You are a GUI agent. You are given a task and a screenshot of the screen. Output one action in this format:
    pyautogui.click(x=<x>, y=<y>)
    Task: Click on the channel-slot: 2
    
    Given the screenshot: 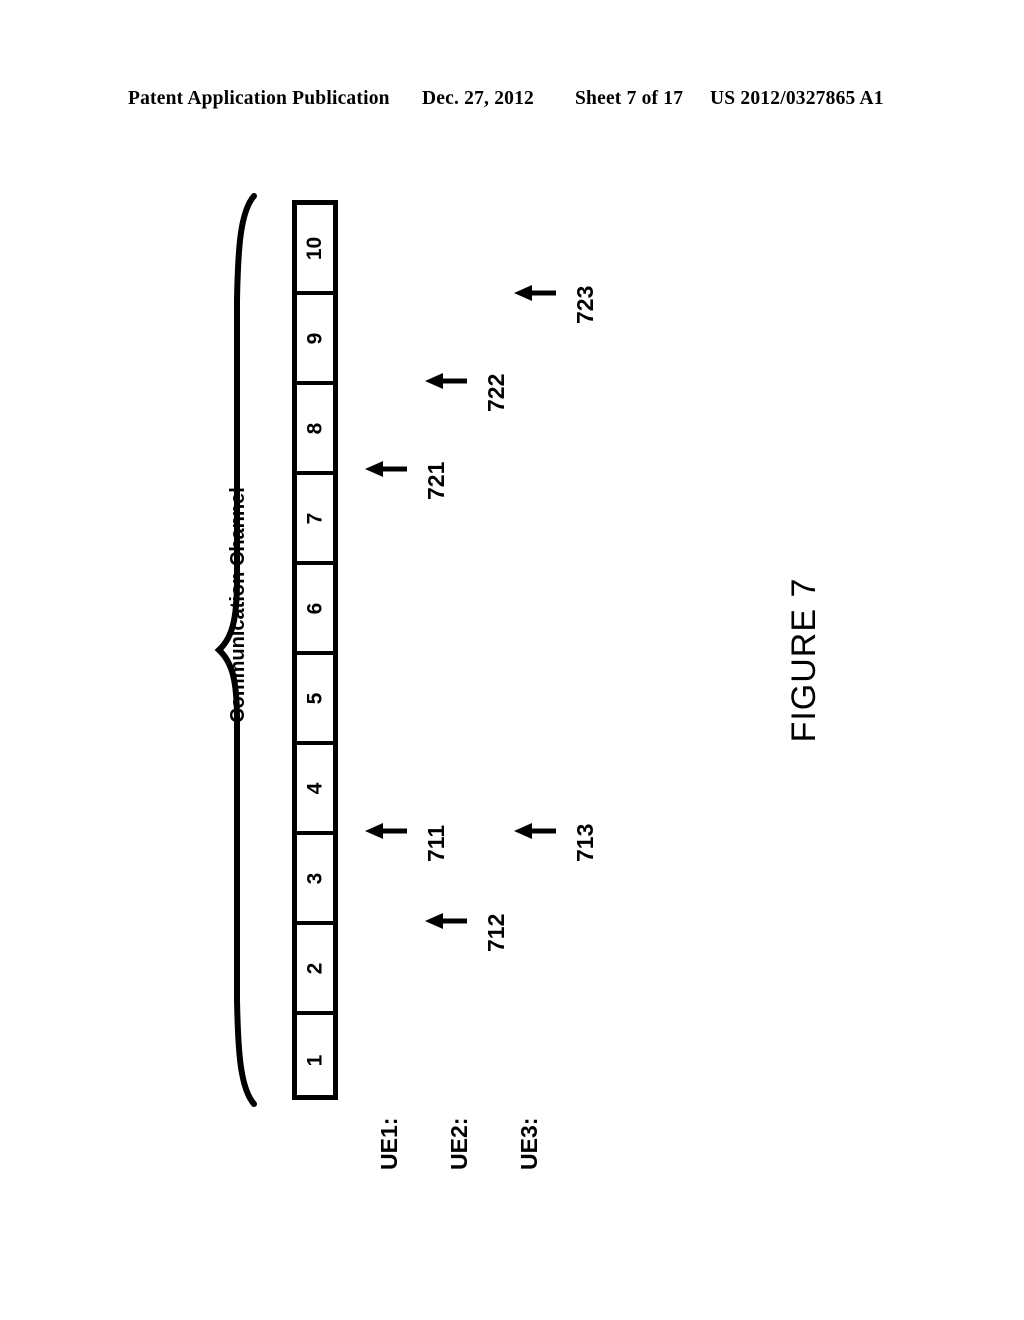 What is the action you would take?
    pyautogui.click(x=315, y=970)
    